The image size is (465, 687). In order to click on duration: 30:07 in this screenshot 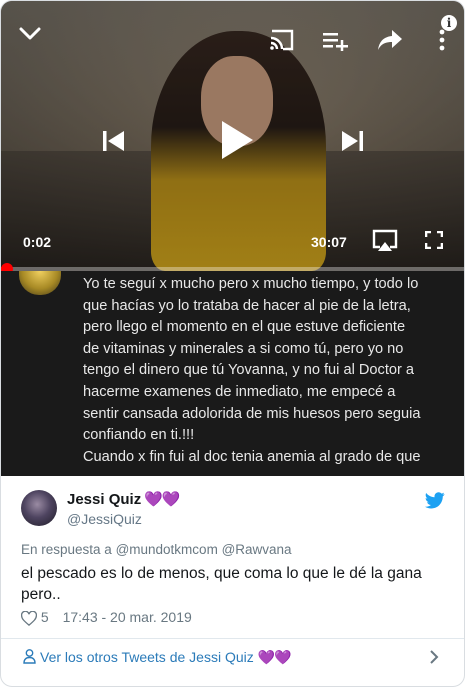, I will do `click(329, 242)`.